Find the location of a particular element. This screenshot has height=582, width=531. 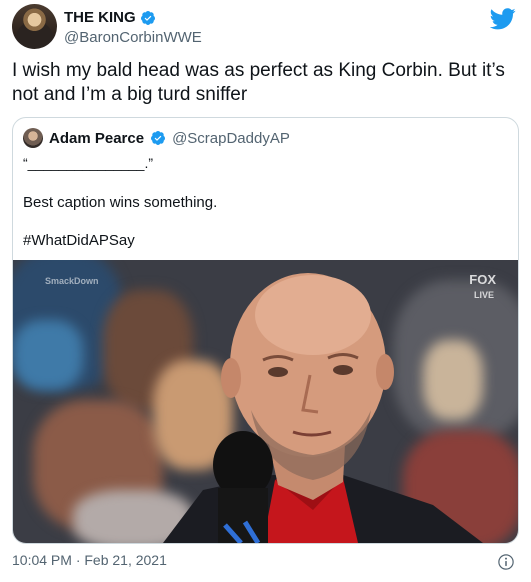

author-display-name: THE KING is located at coordinates (100, 18).